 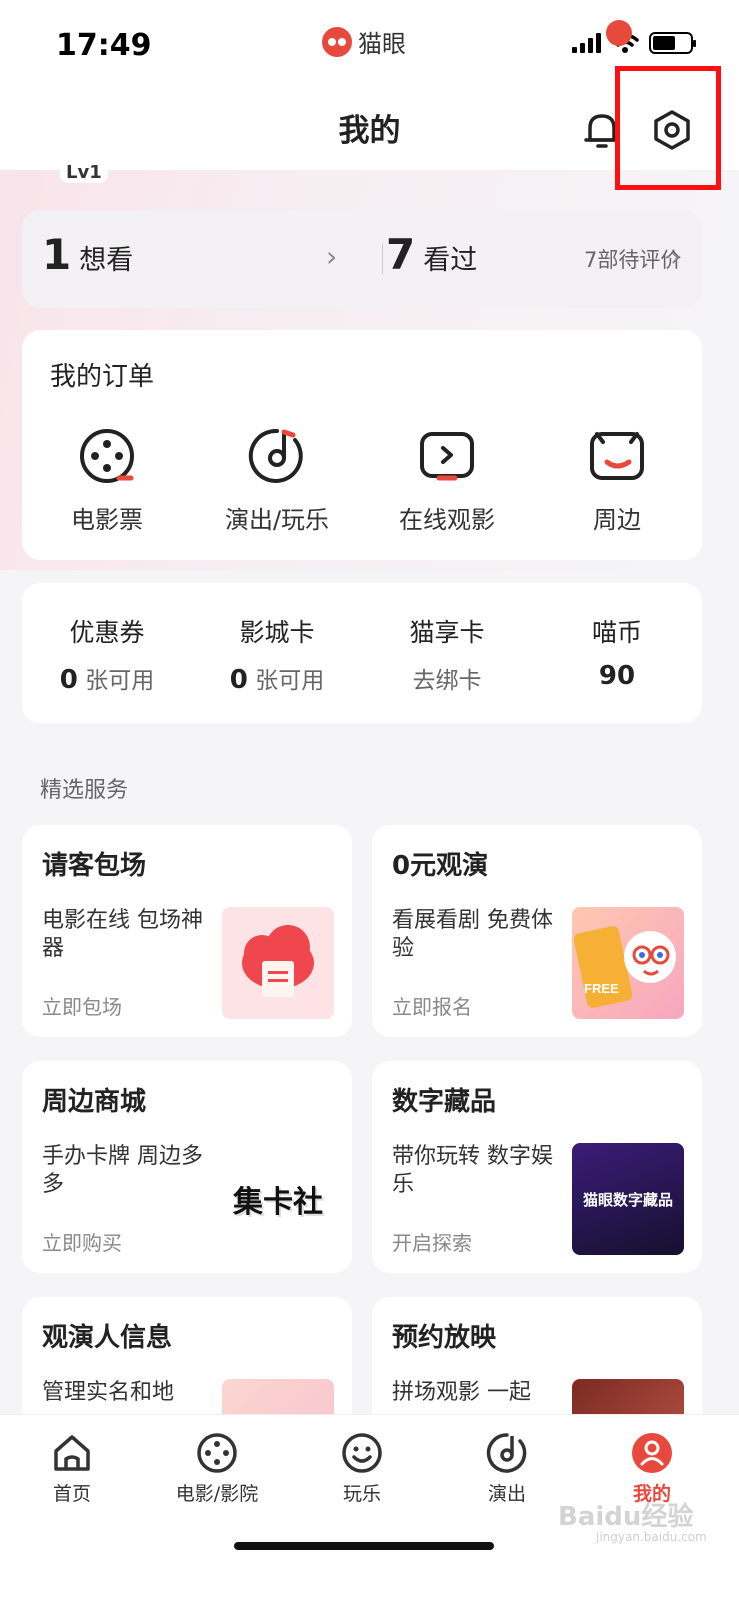 What do you see at coordinates (72, 1453) in the screenshot?
I see `home-icon` at bounding box center [72, 1453].